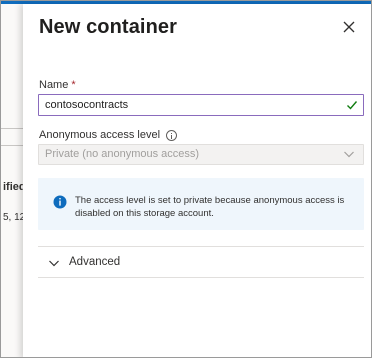 Image resolution: width=372 pixels, height=358 pixels. What do you see at coordinates (201, 154) in the screenshot?
I see `access-level-select: Private (no anonymous access)` at bounding box center [201, 154].